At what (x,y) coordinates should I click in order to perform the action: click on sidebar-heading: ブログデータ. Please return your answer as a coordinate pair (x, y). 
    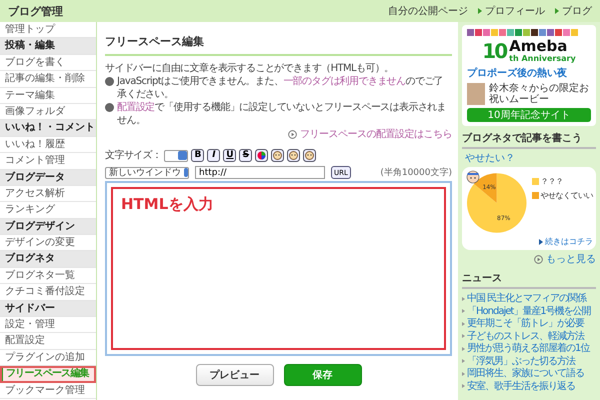
    Looking at the image, I should click on (48, 178).